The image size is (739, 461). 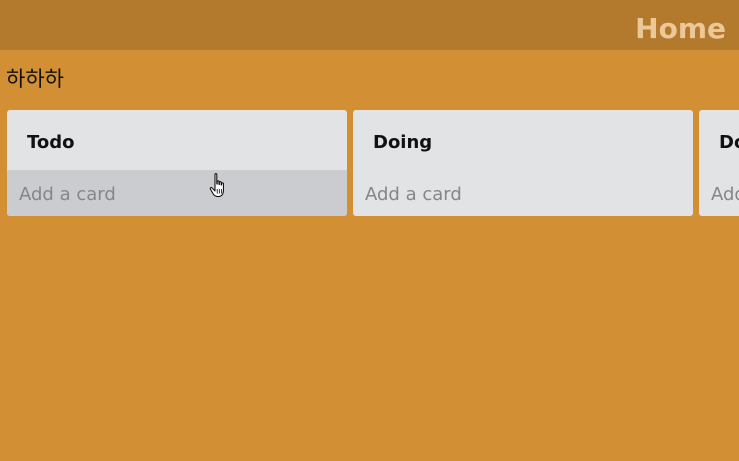 What do you see at coordinates (177, 163) in the screenshot?
I see `list-todo: Todo Add a card` at bounding box center [177, 163].